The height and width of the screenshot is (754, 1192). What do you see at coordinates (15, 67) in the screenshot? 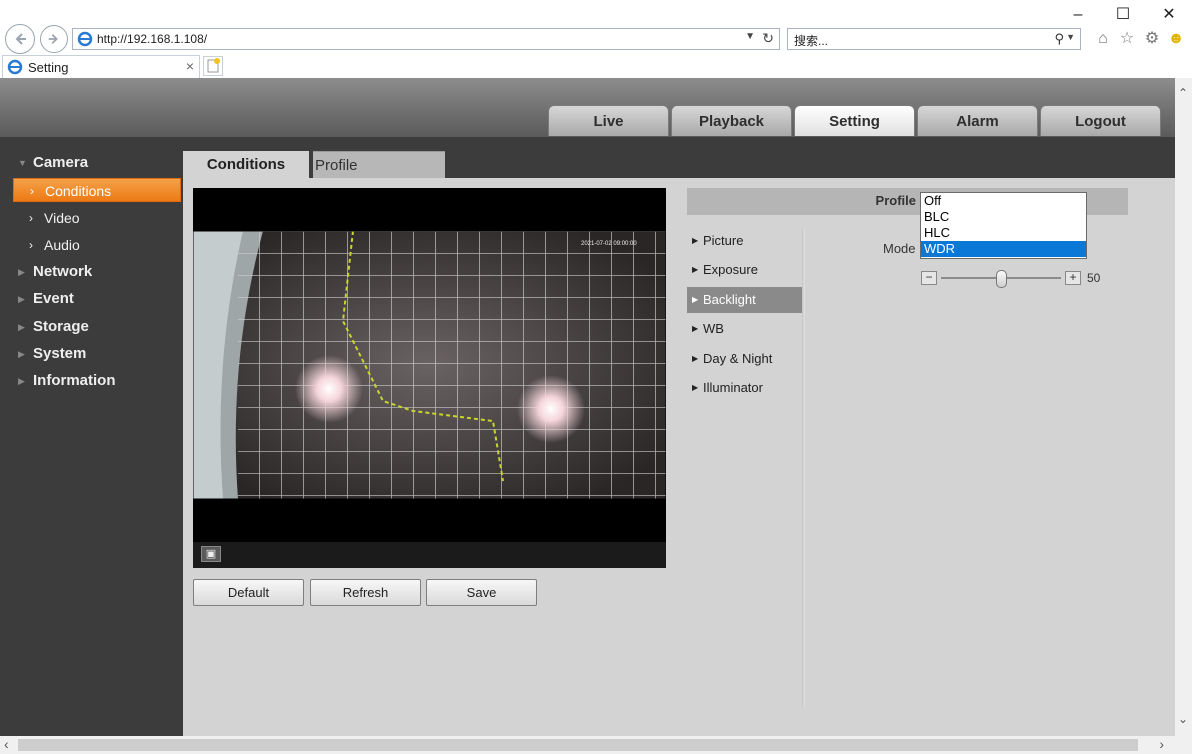
I see `tab-ie-icon` at bounding box center [15, 67].